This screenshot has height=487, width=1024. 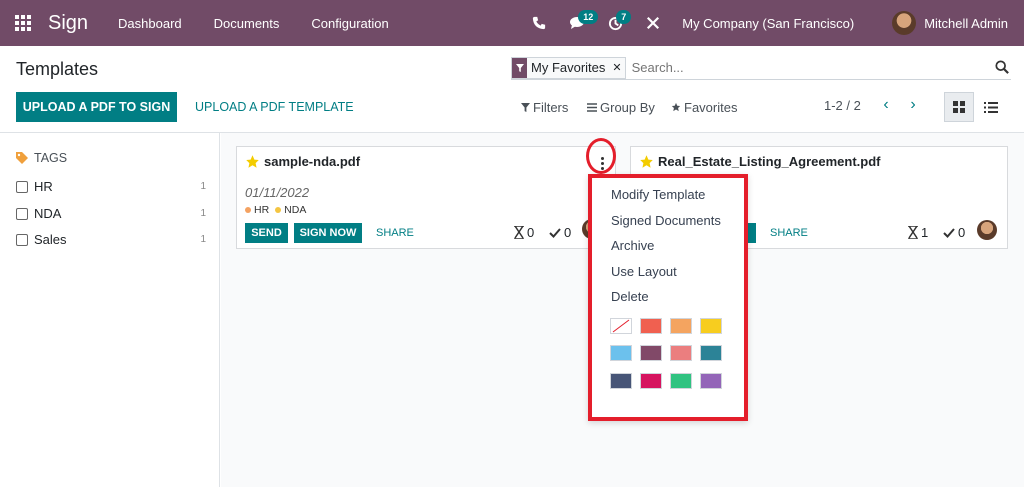 I want to click on list-view-button, so click(x=991, y=107).